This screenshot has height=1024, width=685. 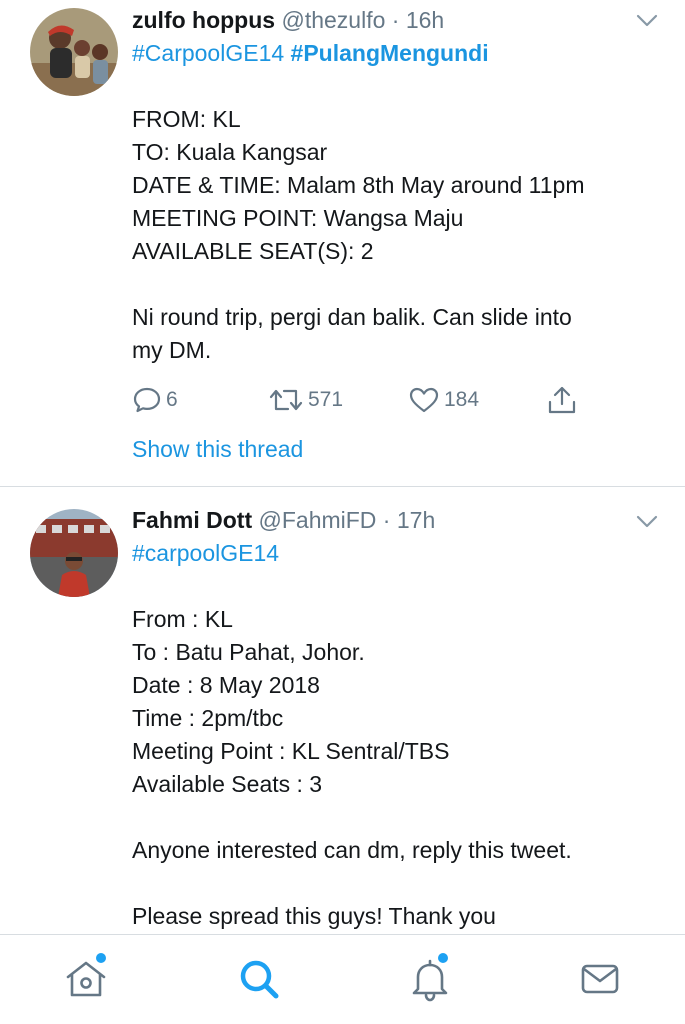 What do you see at coordinates (291, 751) in the screenshot?
I see `tweet-text-line: Meeting Point : KL Sentral/TBS` at bounding box center [291, 751].